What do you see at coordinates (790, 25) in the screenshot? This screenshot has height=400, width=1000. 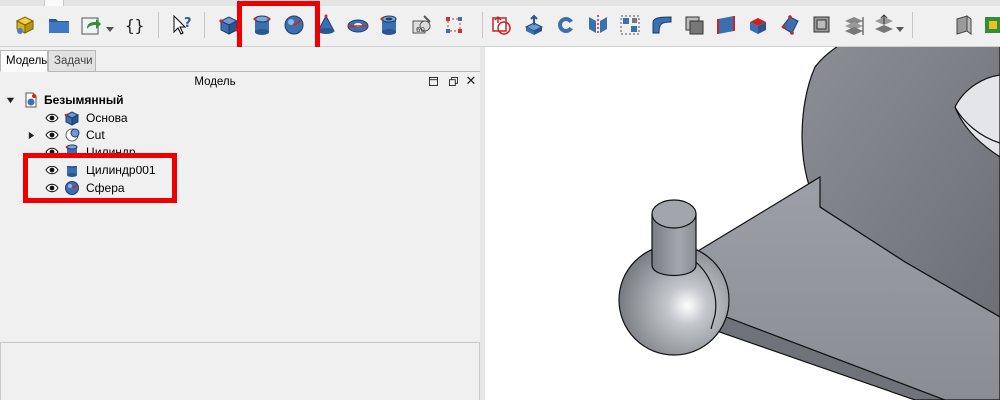 I see `section-icon` at bounding box center [790, 25].